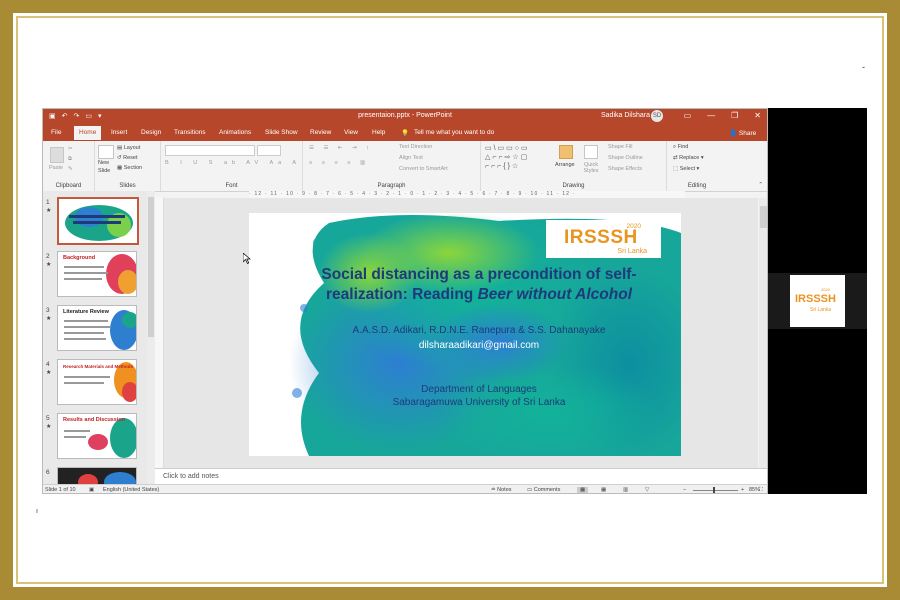 This screenshot has width=900, height=600. I want to click on paste-button: Paste, so click(56, 168).